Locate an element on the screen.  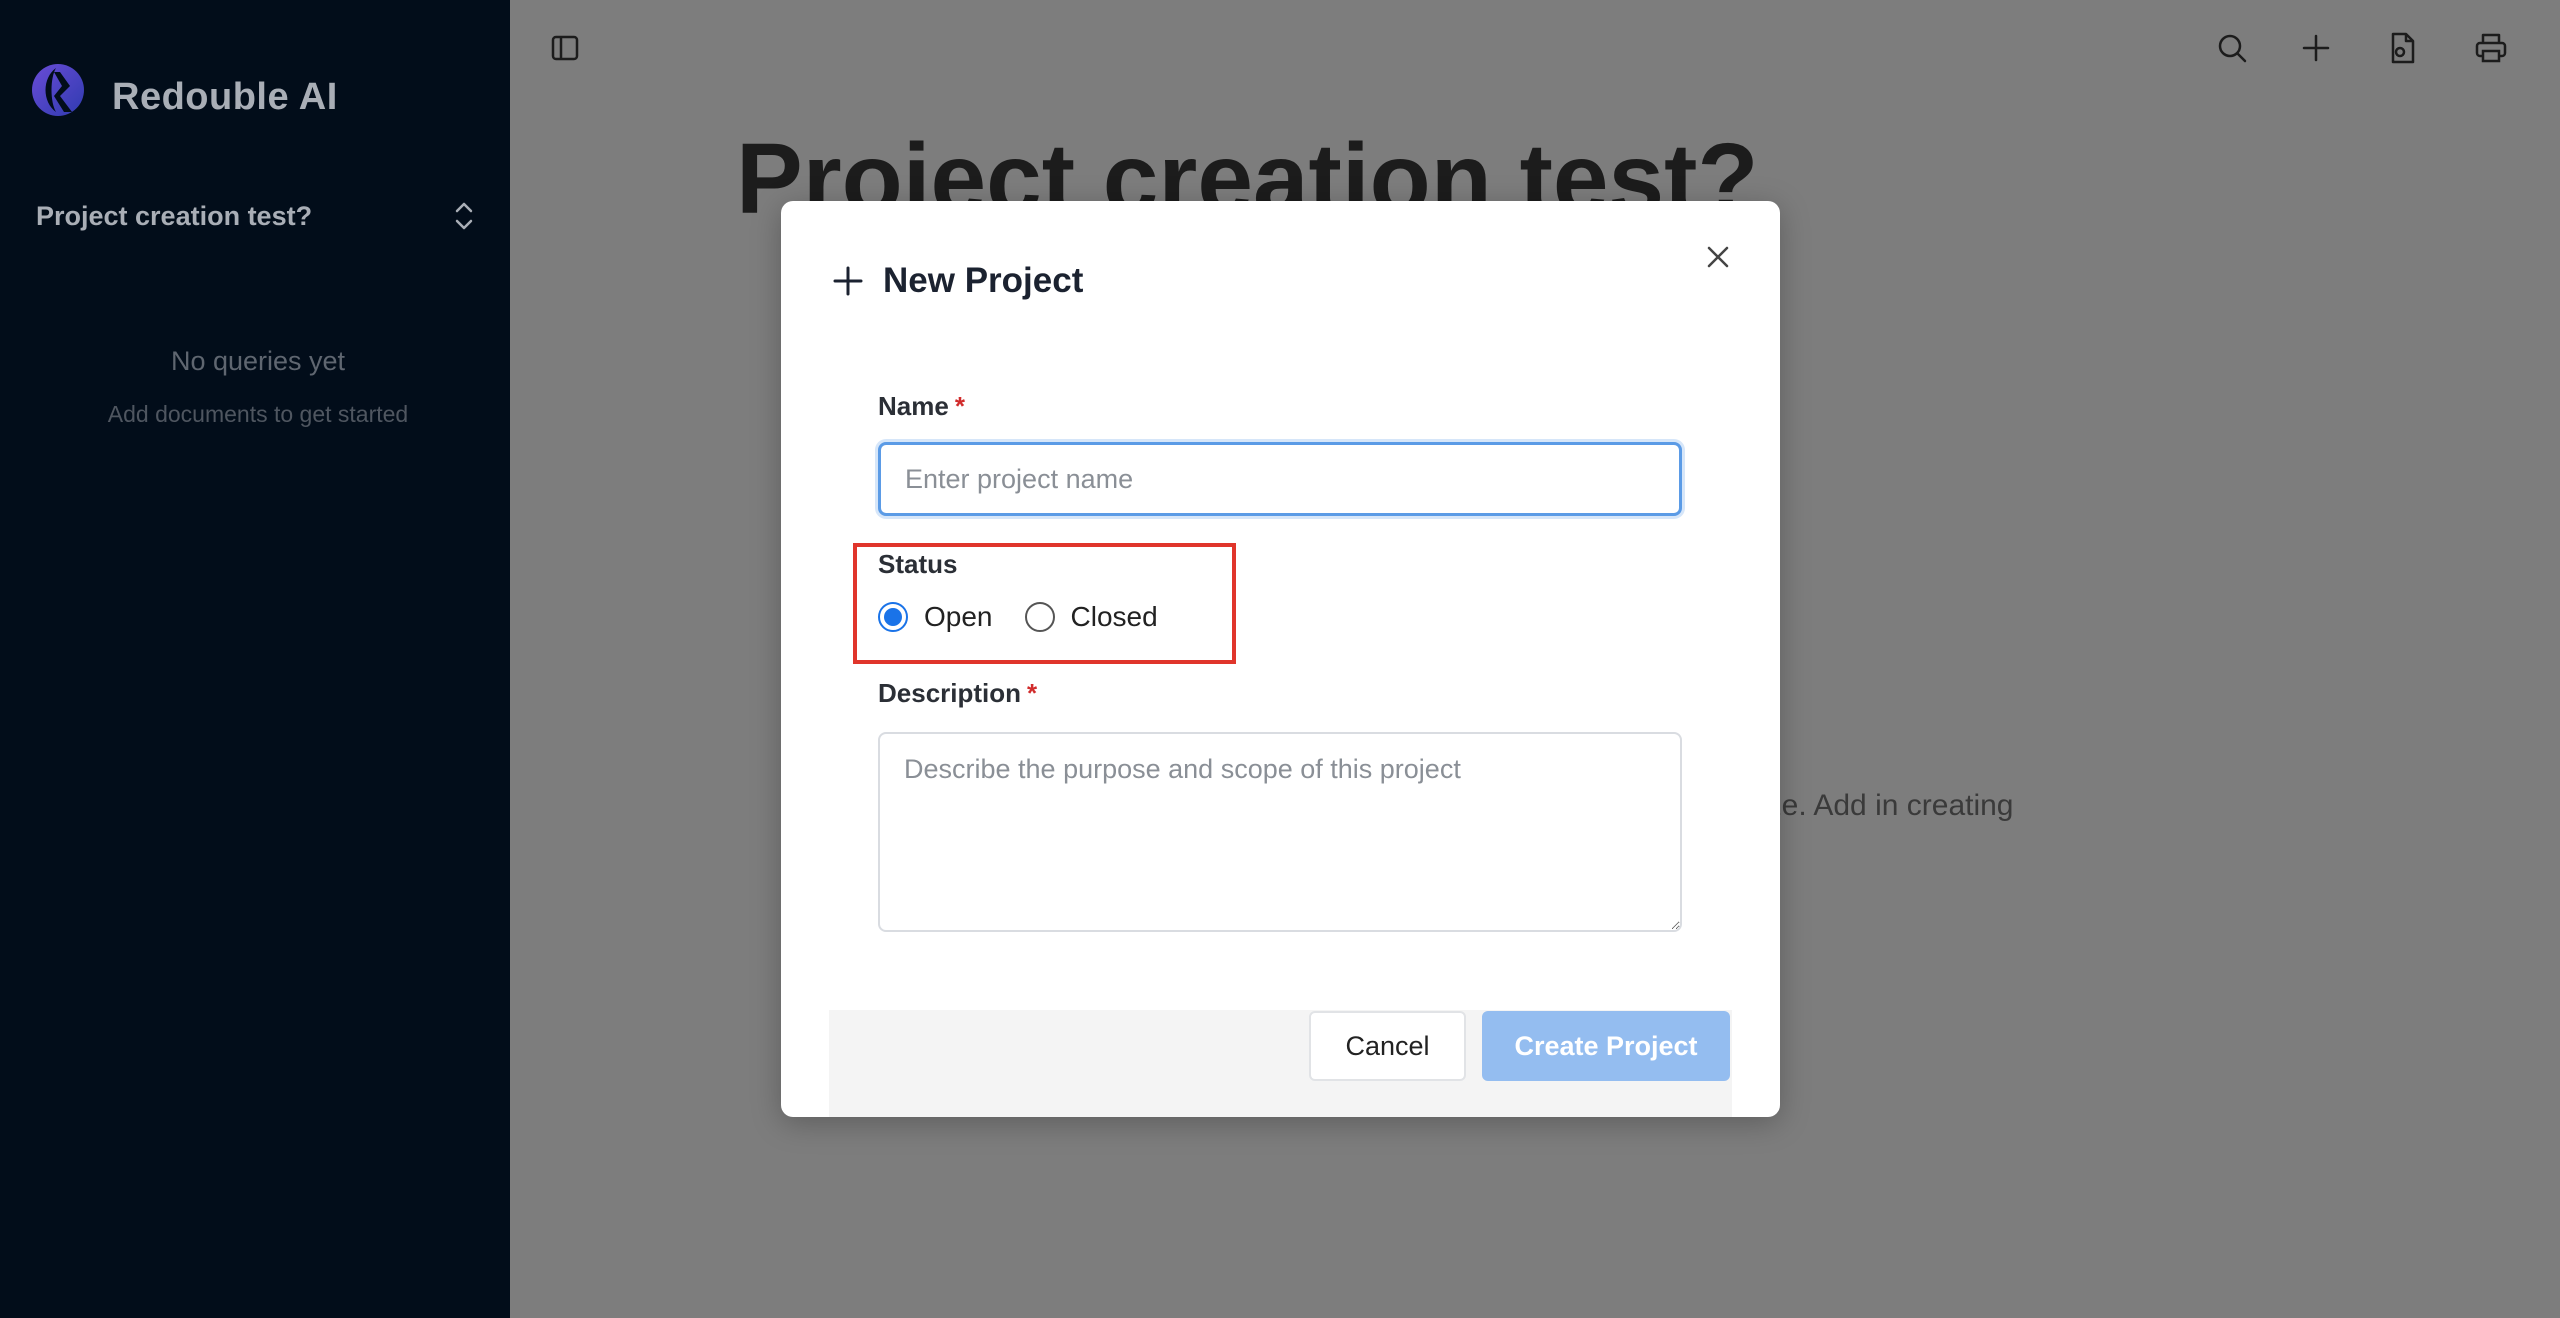
close-button is located at coordinates (1718, 257).